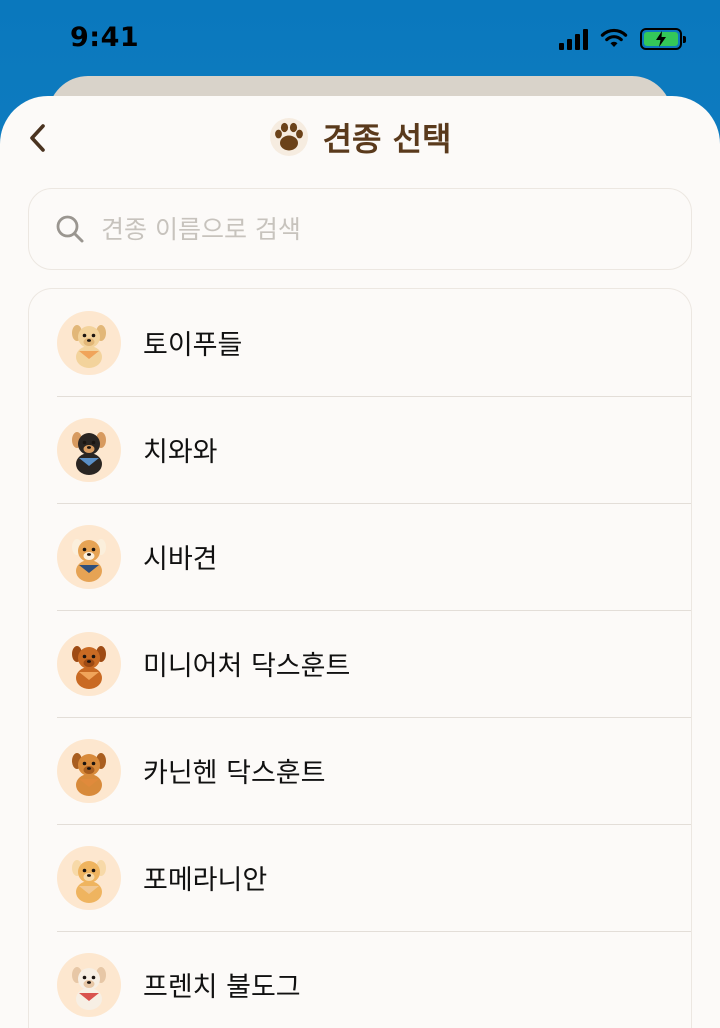  Describe the element at coordinates (360, 342) in the screenshot. I see `breed-list-item: 토이푸들` at that location.